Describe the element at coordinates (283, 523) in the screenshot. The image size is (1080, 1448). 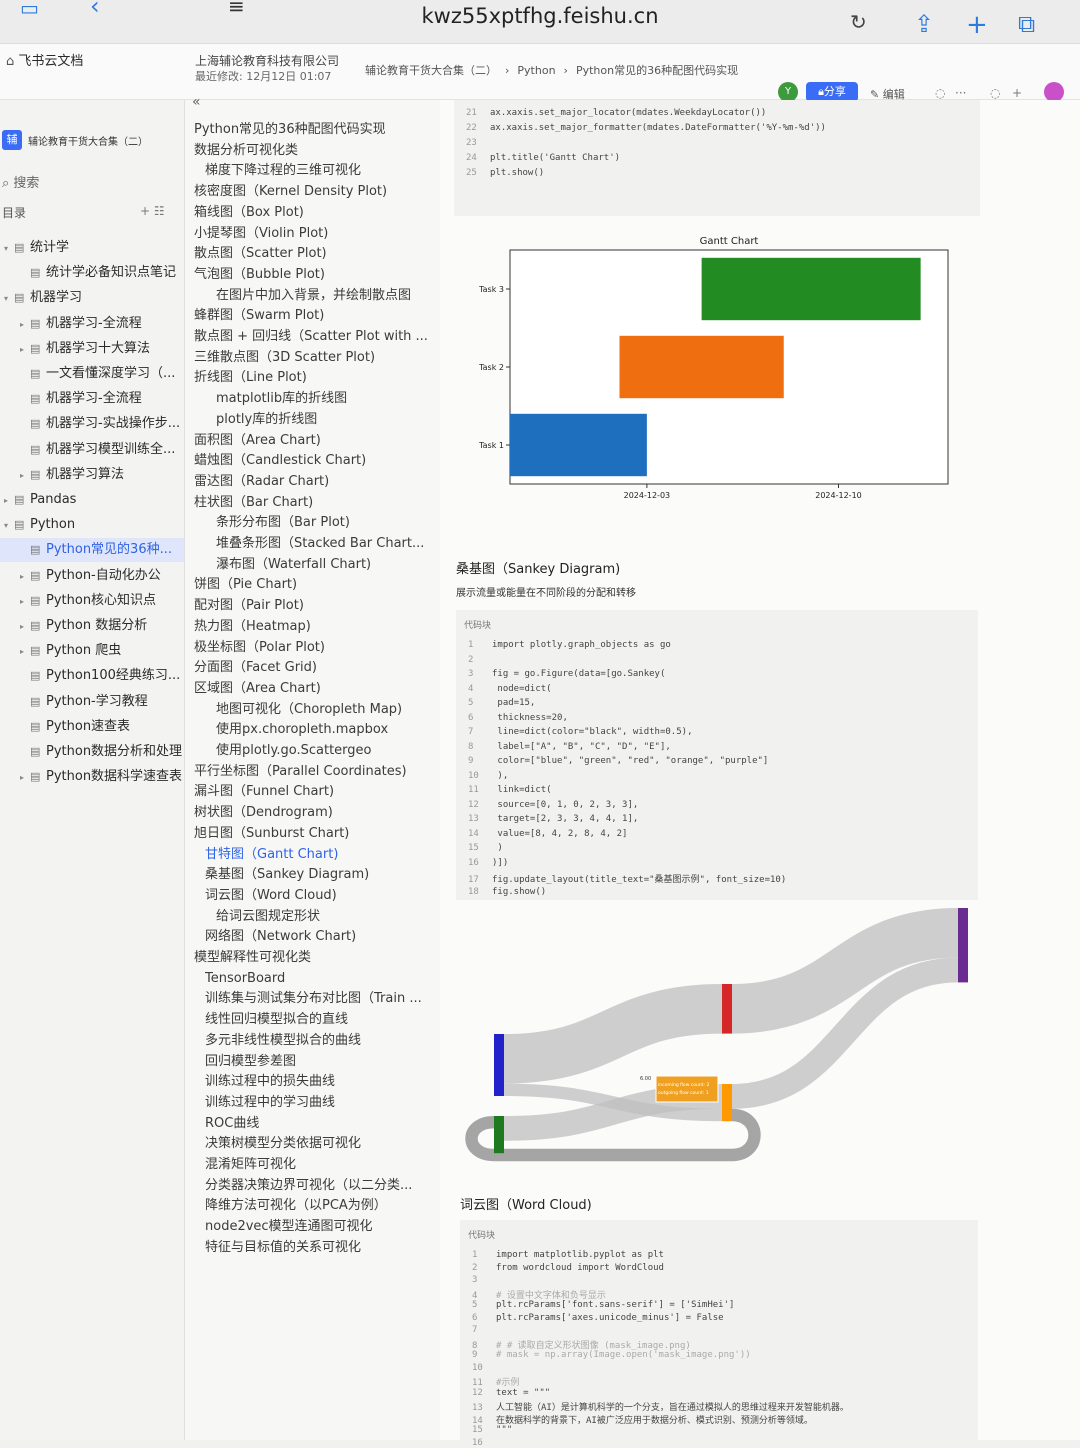
I see `outline-item: 条形分布图（Bar Plot)` at that location.